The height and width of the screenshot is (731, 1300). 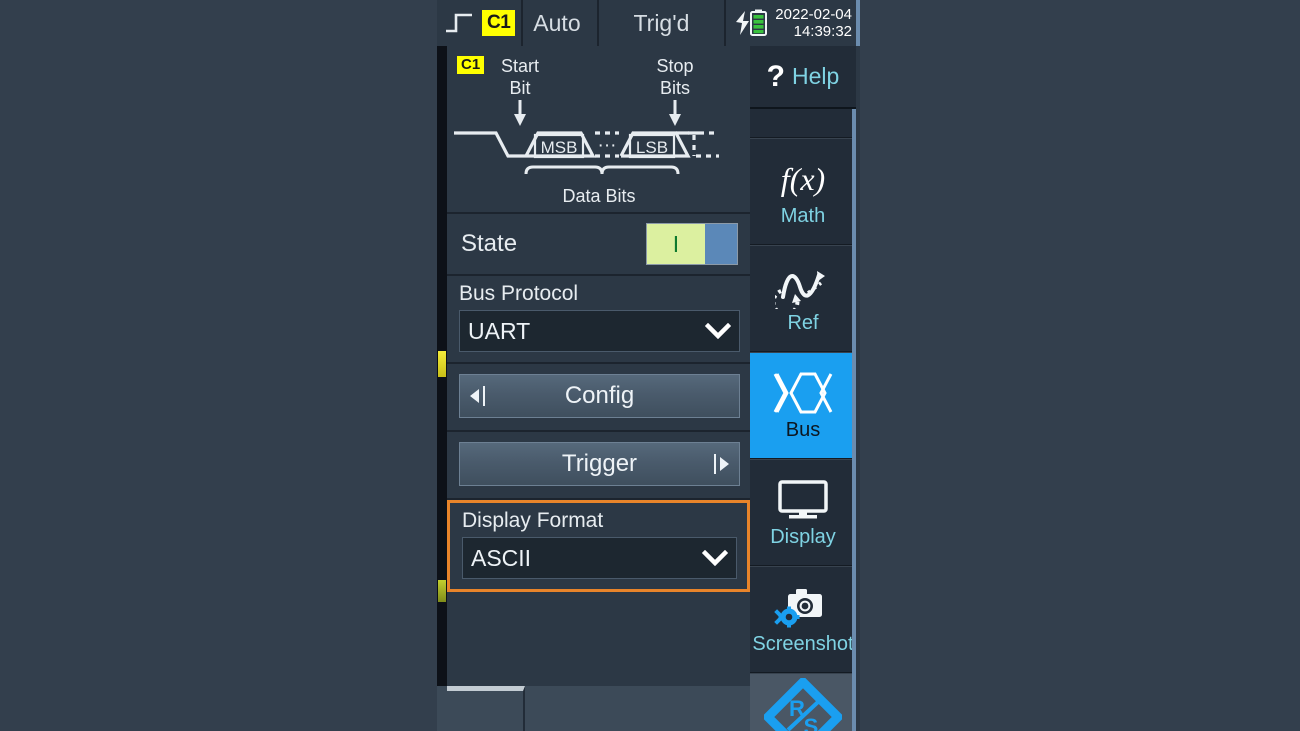 I want to click on menu-item-math: f(x) Math, so click(x=803, y=191).